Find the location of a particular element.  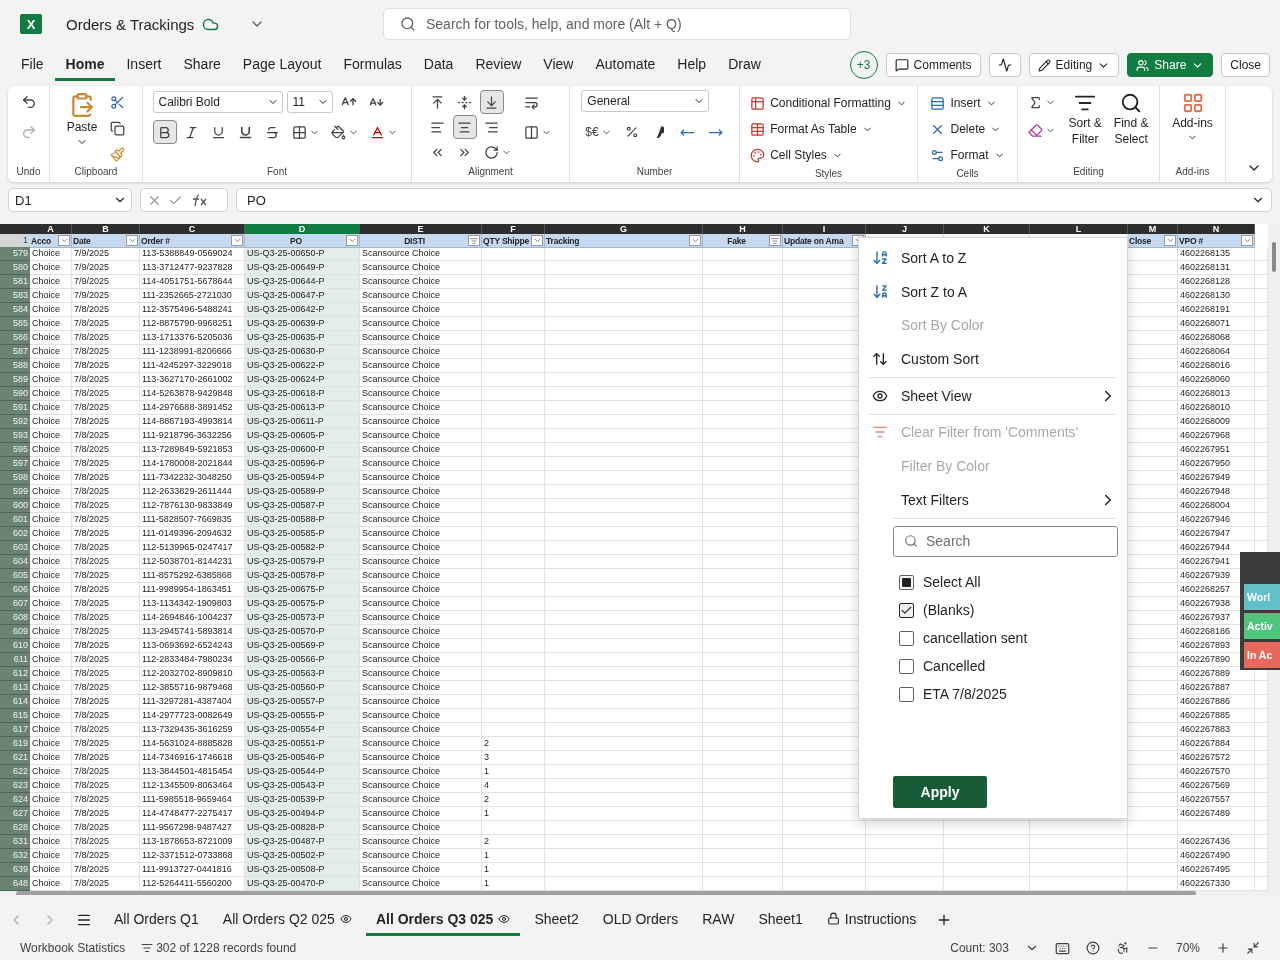

horizontal-align-button is located at coordinates (464, 127).